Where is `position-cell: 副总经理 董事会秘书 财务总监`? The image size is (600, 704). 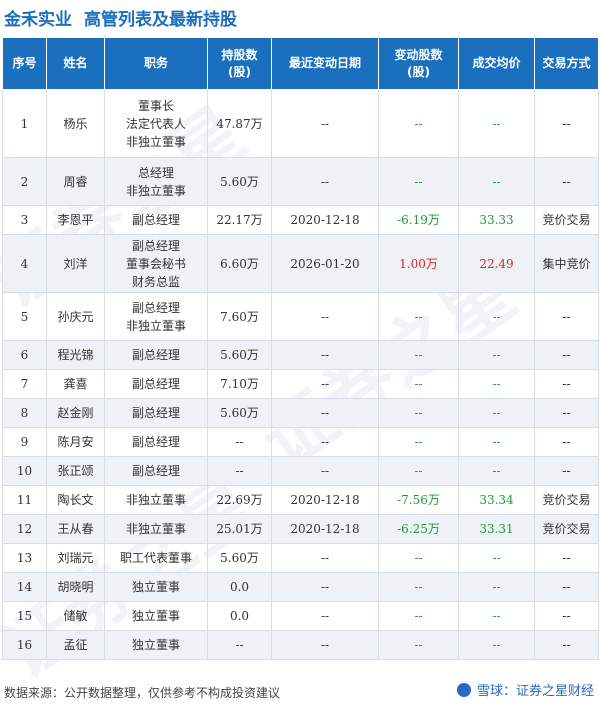
position-cell: 副总经理 董事会秘书 财务总监 is located at coordinates (156, 263).